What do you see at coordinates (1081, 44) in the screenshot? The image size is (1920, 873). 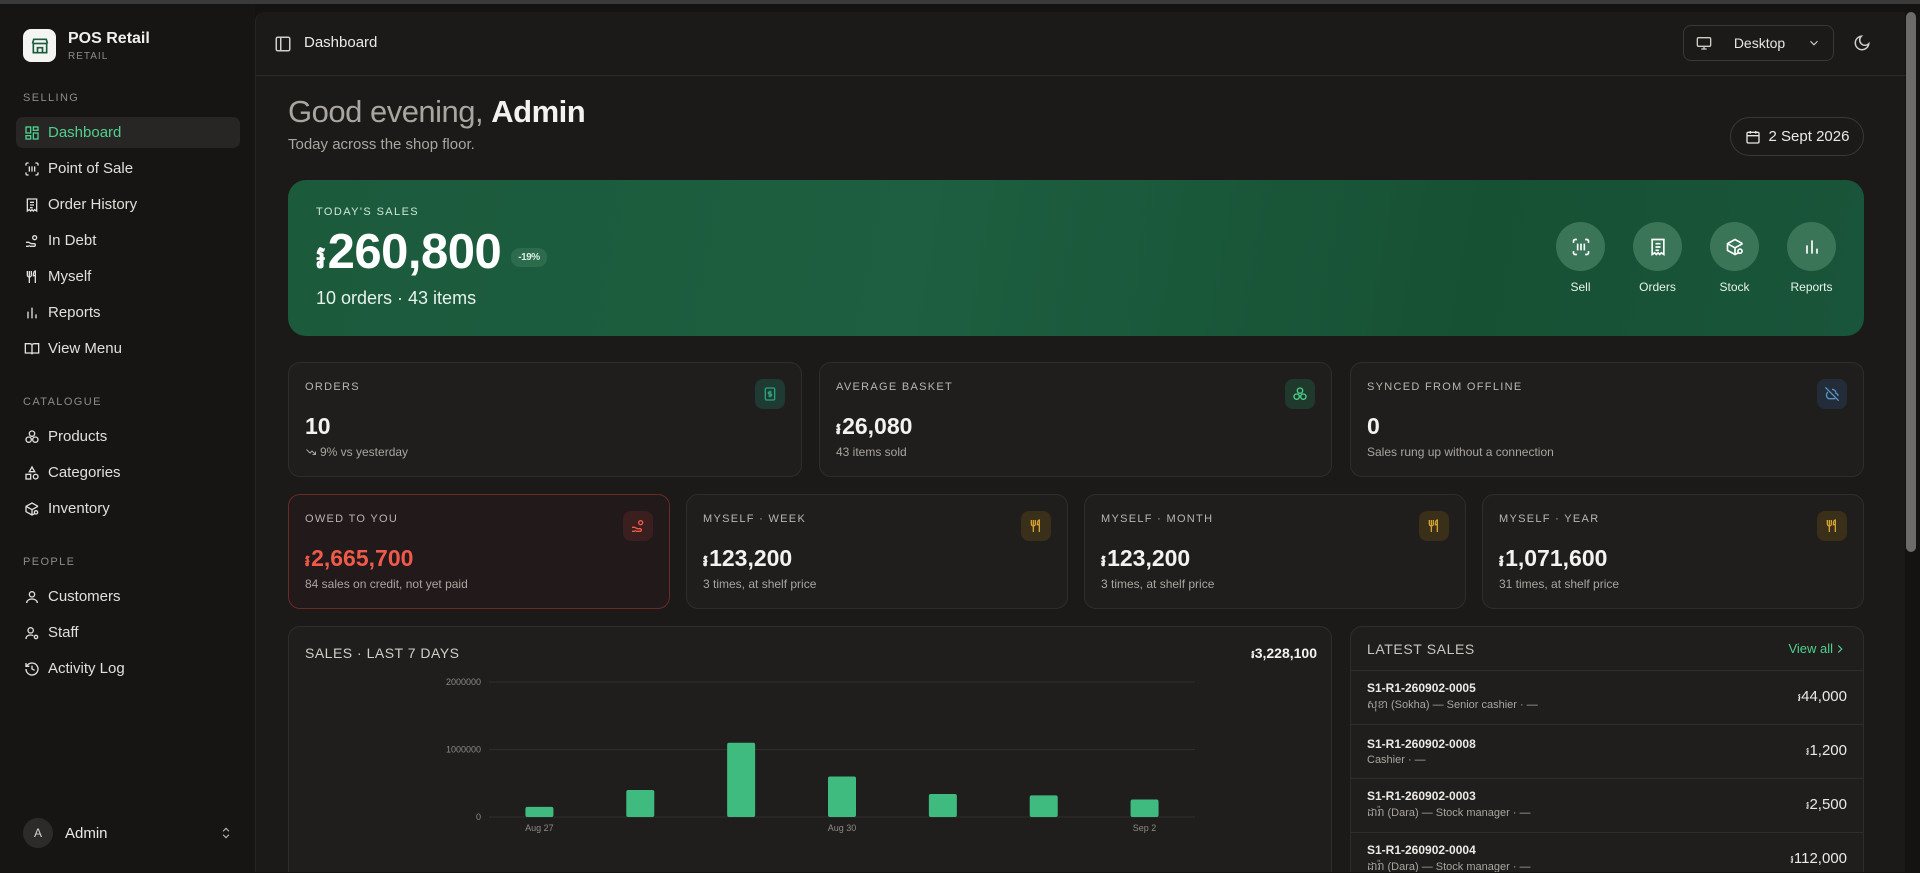 I see `topbar: Dashboard Desktop` at bounding box center [1081, 44].